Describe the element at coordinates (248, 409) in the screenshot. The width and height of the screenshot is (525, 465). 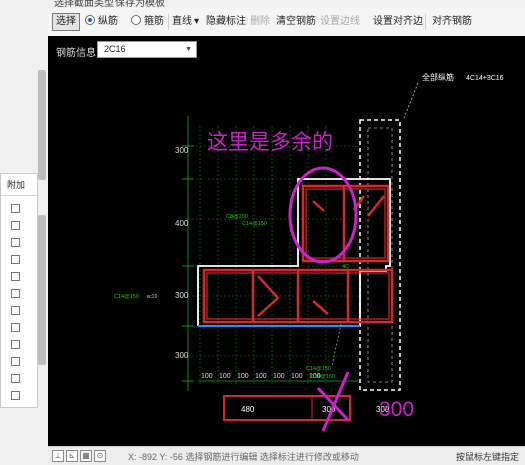
I see `bottom-dim-label: 480` at that location.